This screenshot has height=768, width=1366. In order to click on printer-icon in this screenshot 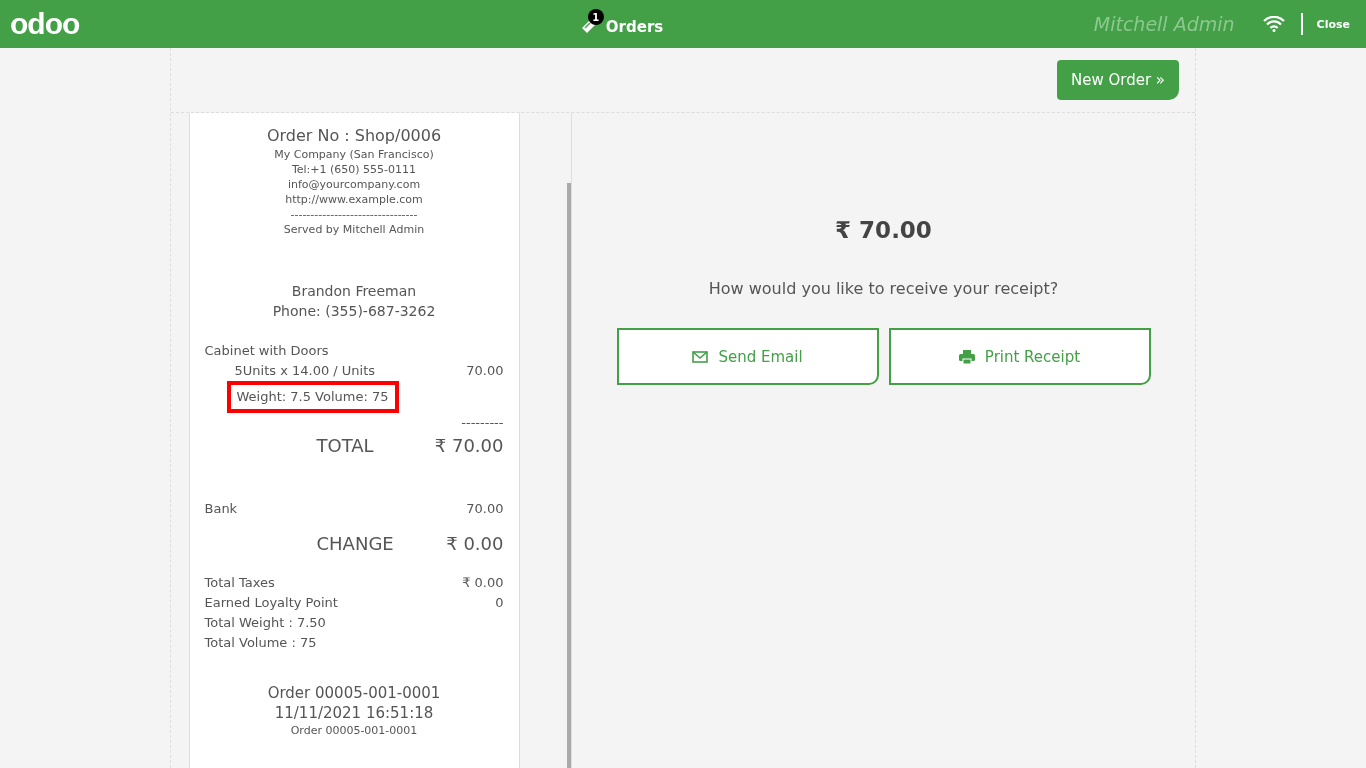, I will do `click(966, 356)`.